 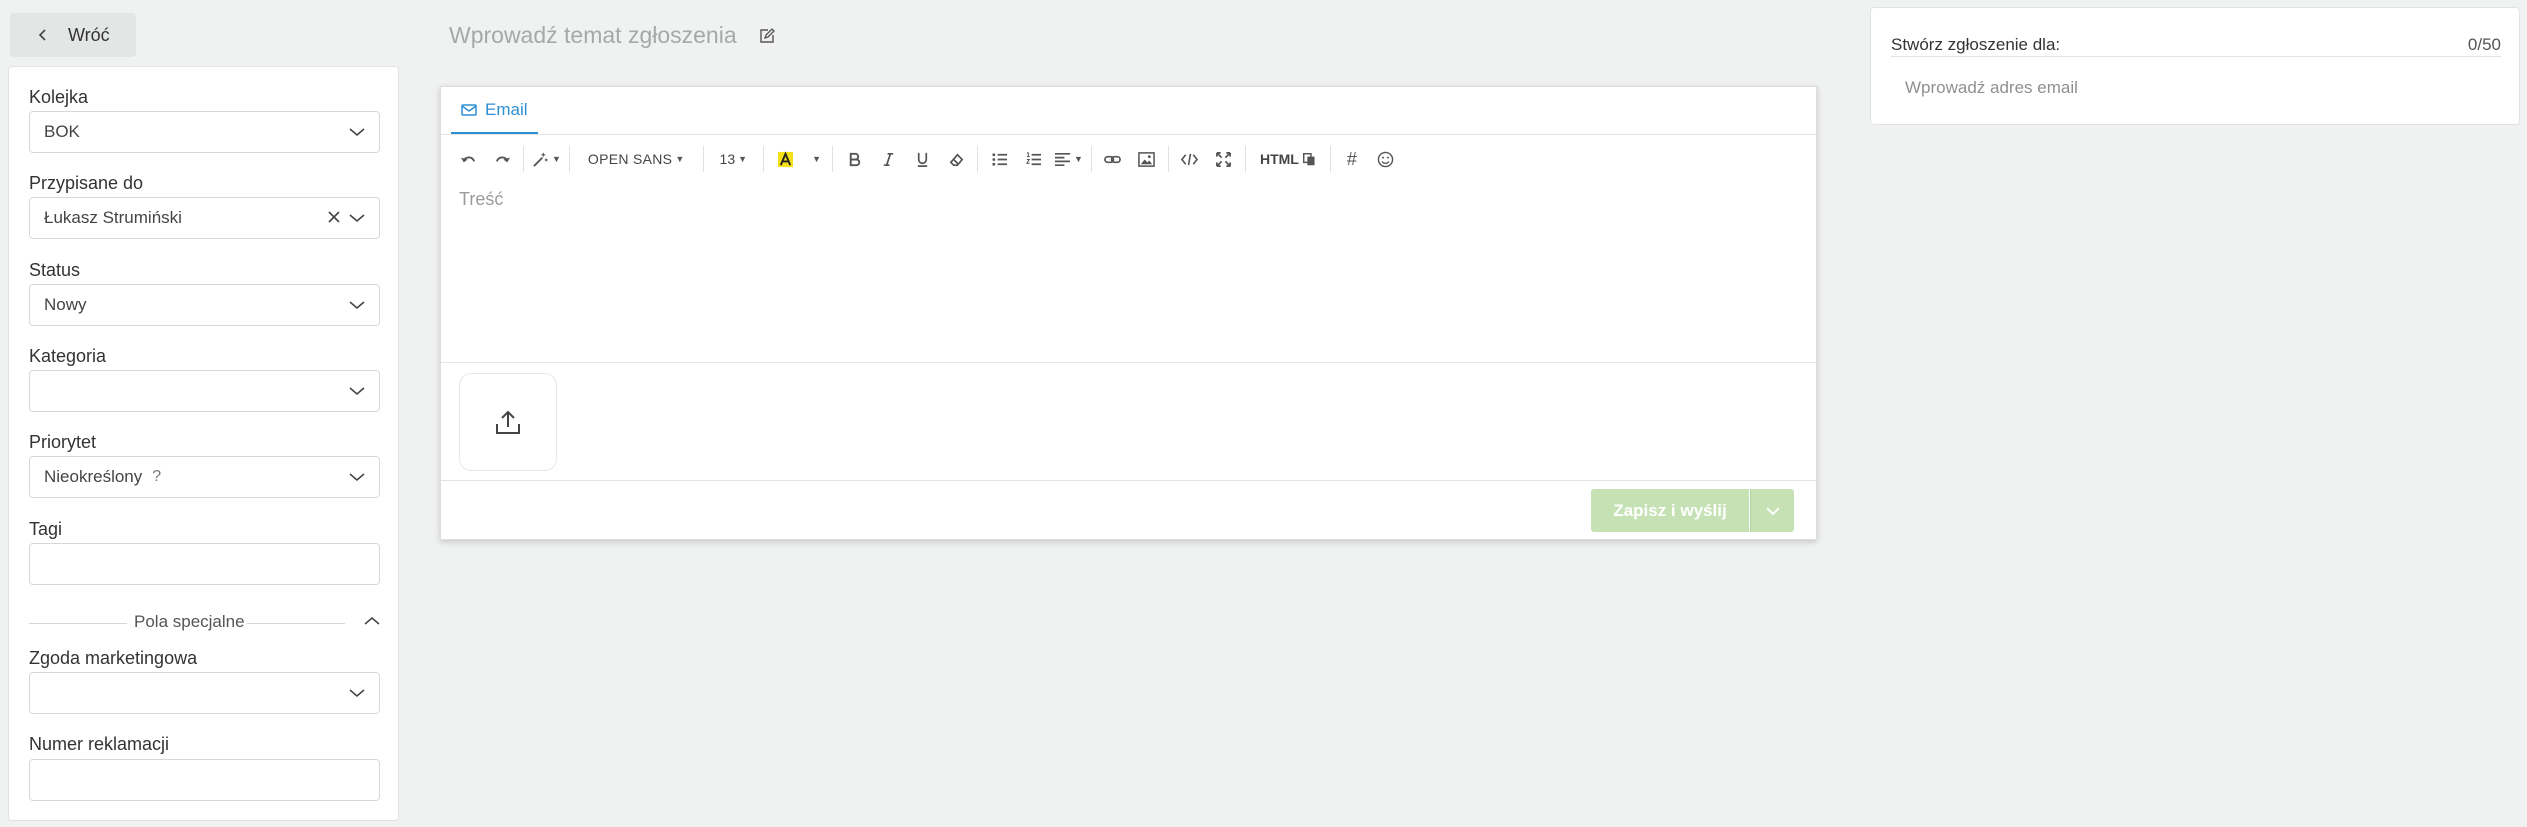 I want to click on body-divider, so click(x=1128, y=362).